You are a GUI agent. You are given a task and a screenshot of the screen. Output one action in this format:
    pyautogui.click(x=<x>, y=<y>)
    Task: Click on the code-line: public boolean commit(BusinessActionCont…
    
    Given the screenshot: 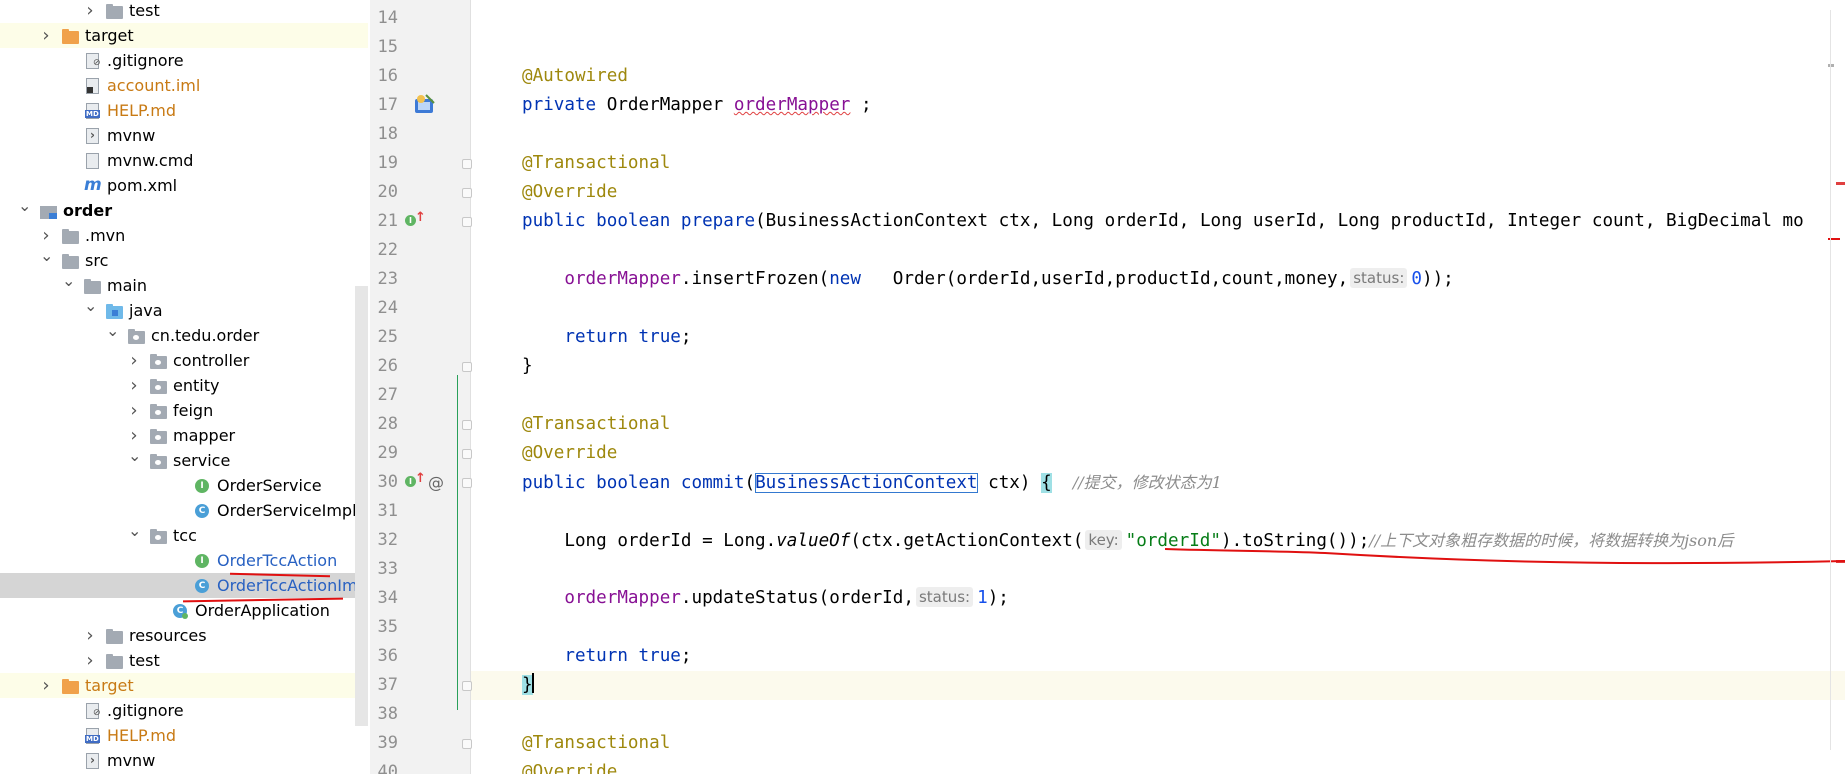 What is the action you would take?
    pyautogui.click(x=872, y=482)
    